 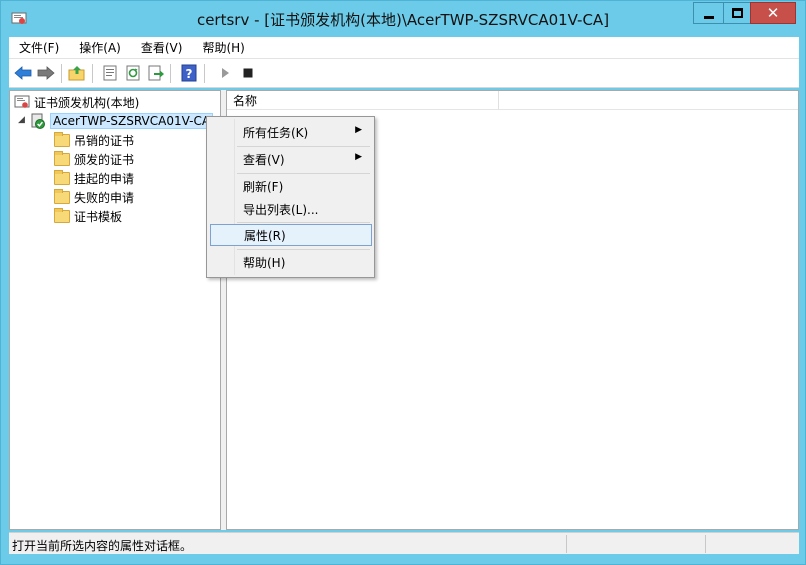 I want to click on tree-revoked-certificates: 吊销的证书, so click(x=94, y=140).